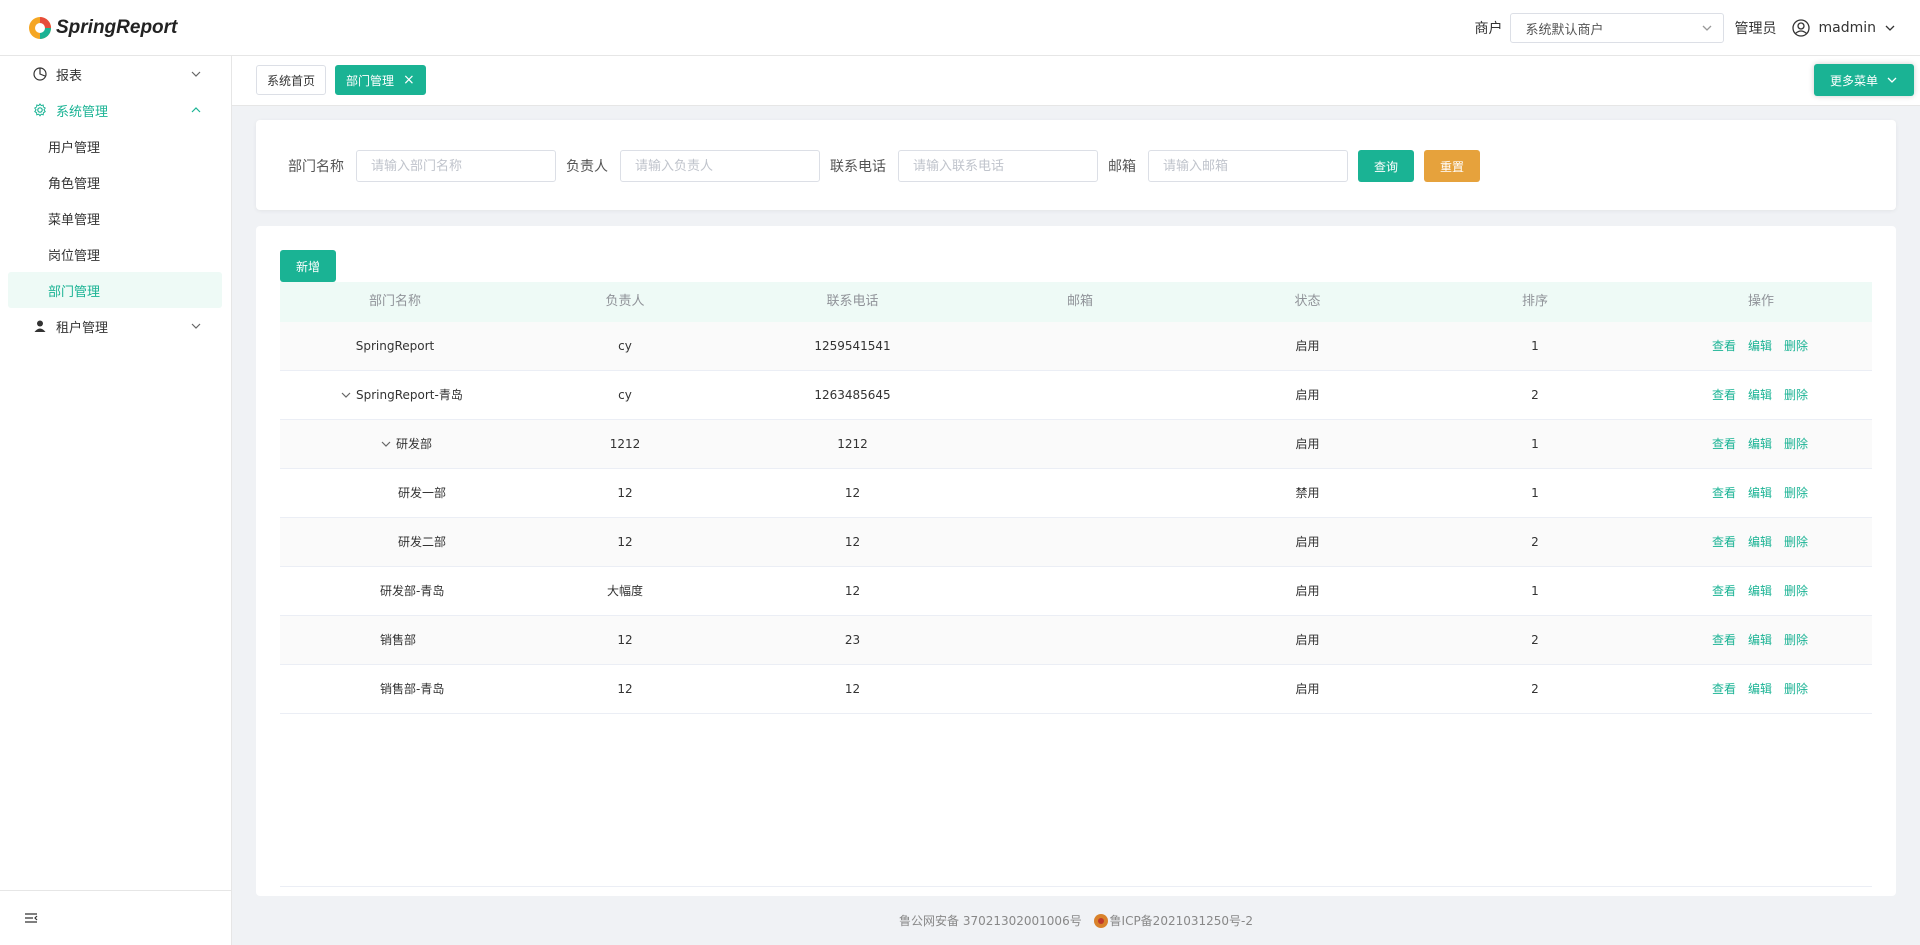 The height and width of the screenshot is (945, 1920). What do you see at coordinates (445, 689) in the screenshot?
I see `dept-name-cell: 销售部-青岛` at bounding box center [445, 689].